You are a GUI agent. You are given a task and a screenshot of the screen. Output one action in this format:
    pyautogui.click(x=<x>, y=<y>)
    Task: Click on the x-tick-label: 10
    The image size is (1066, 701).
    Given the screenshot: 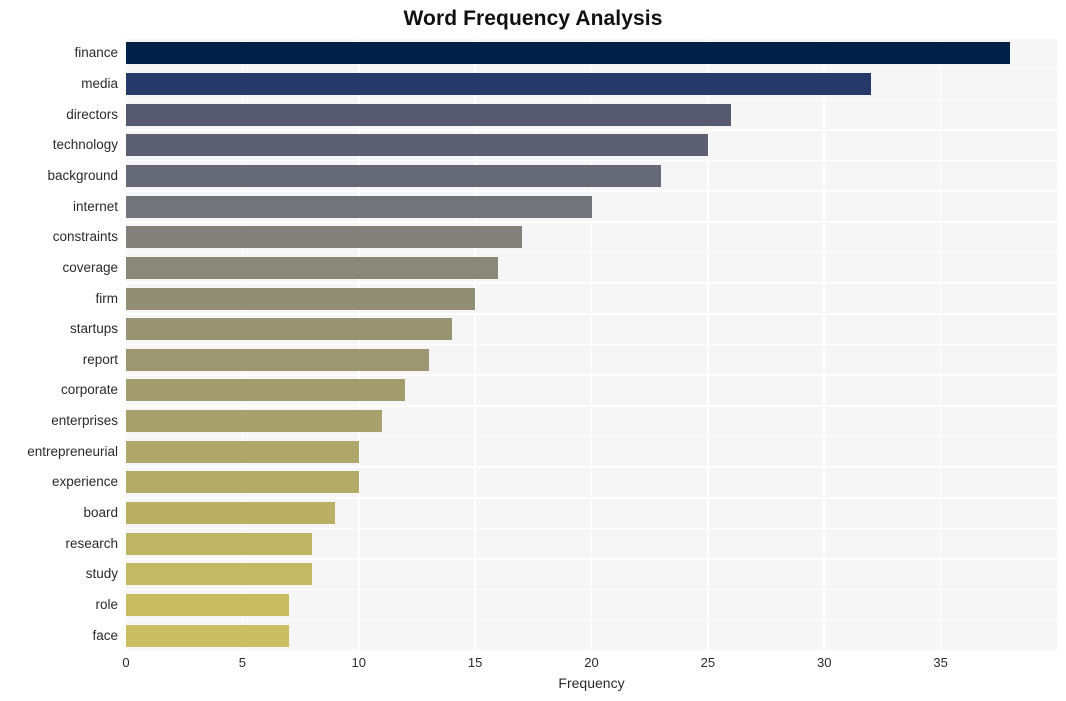 What is the action you would take?
    pyautogui.click(x=358, y=662)
    